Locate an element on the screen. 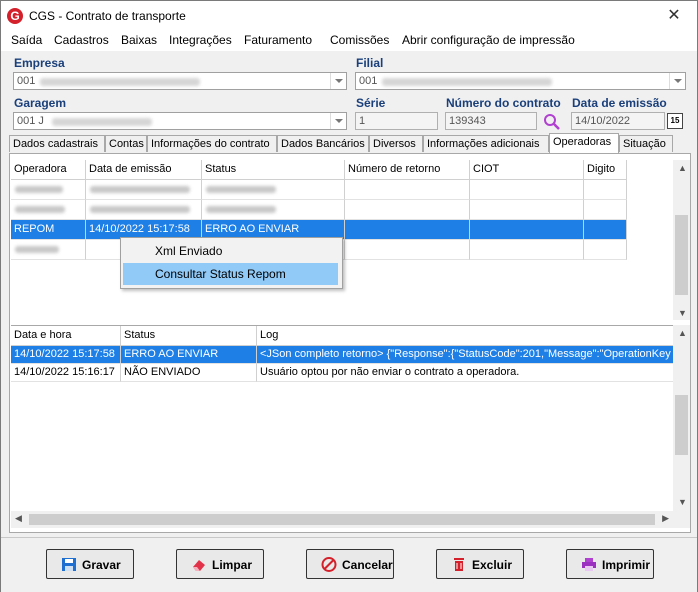 This screenshot has width=698, height=592. tab-dados-cadastrais: Dados cadastrais is located at coordinates (57, 143).